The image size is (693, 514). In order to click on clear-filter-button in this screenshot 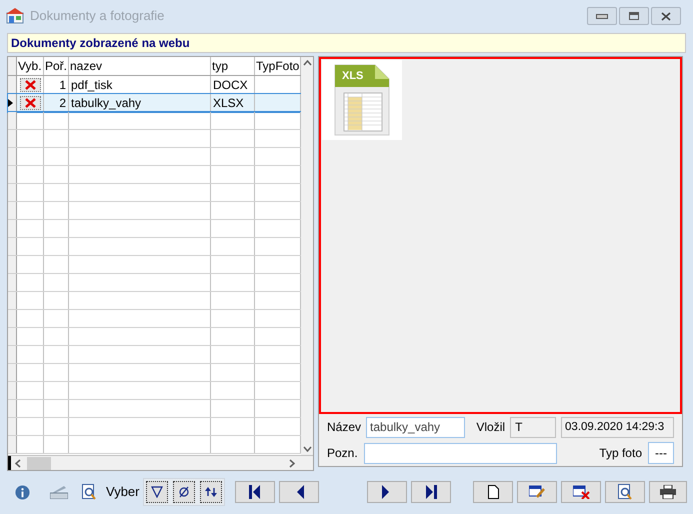, I will do `click(184, 492)`.